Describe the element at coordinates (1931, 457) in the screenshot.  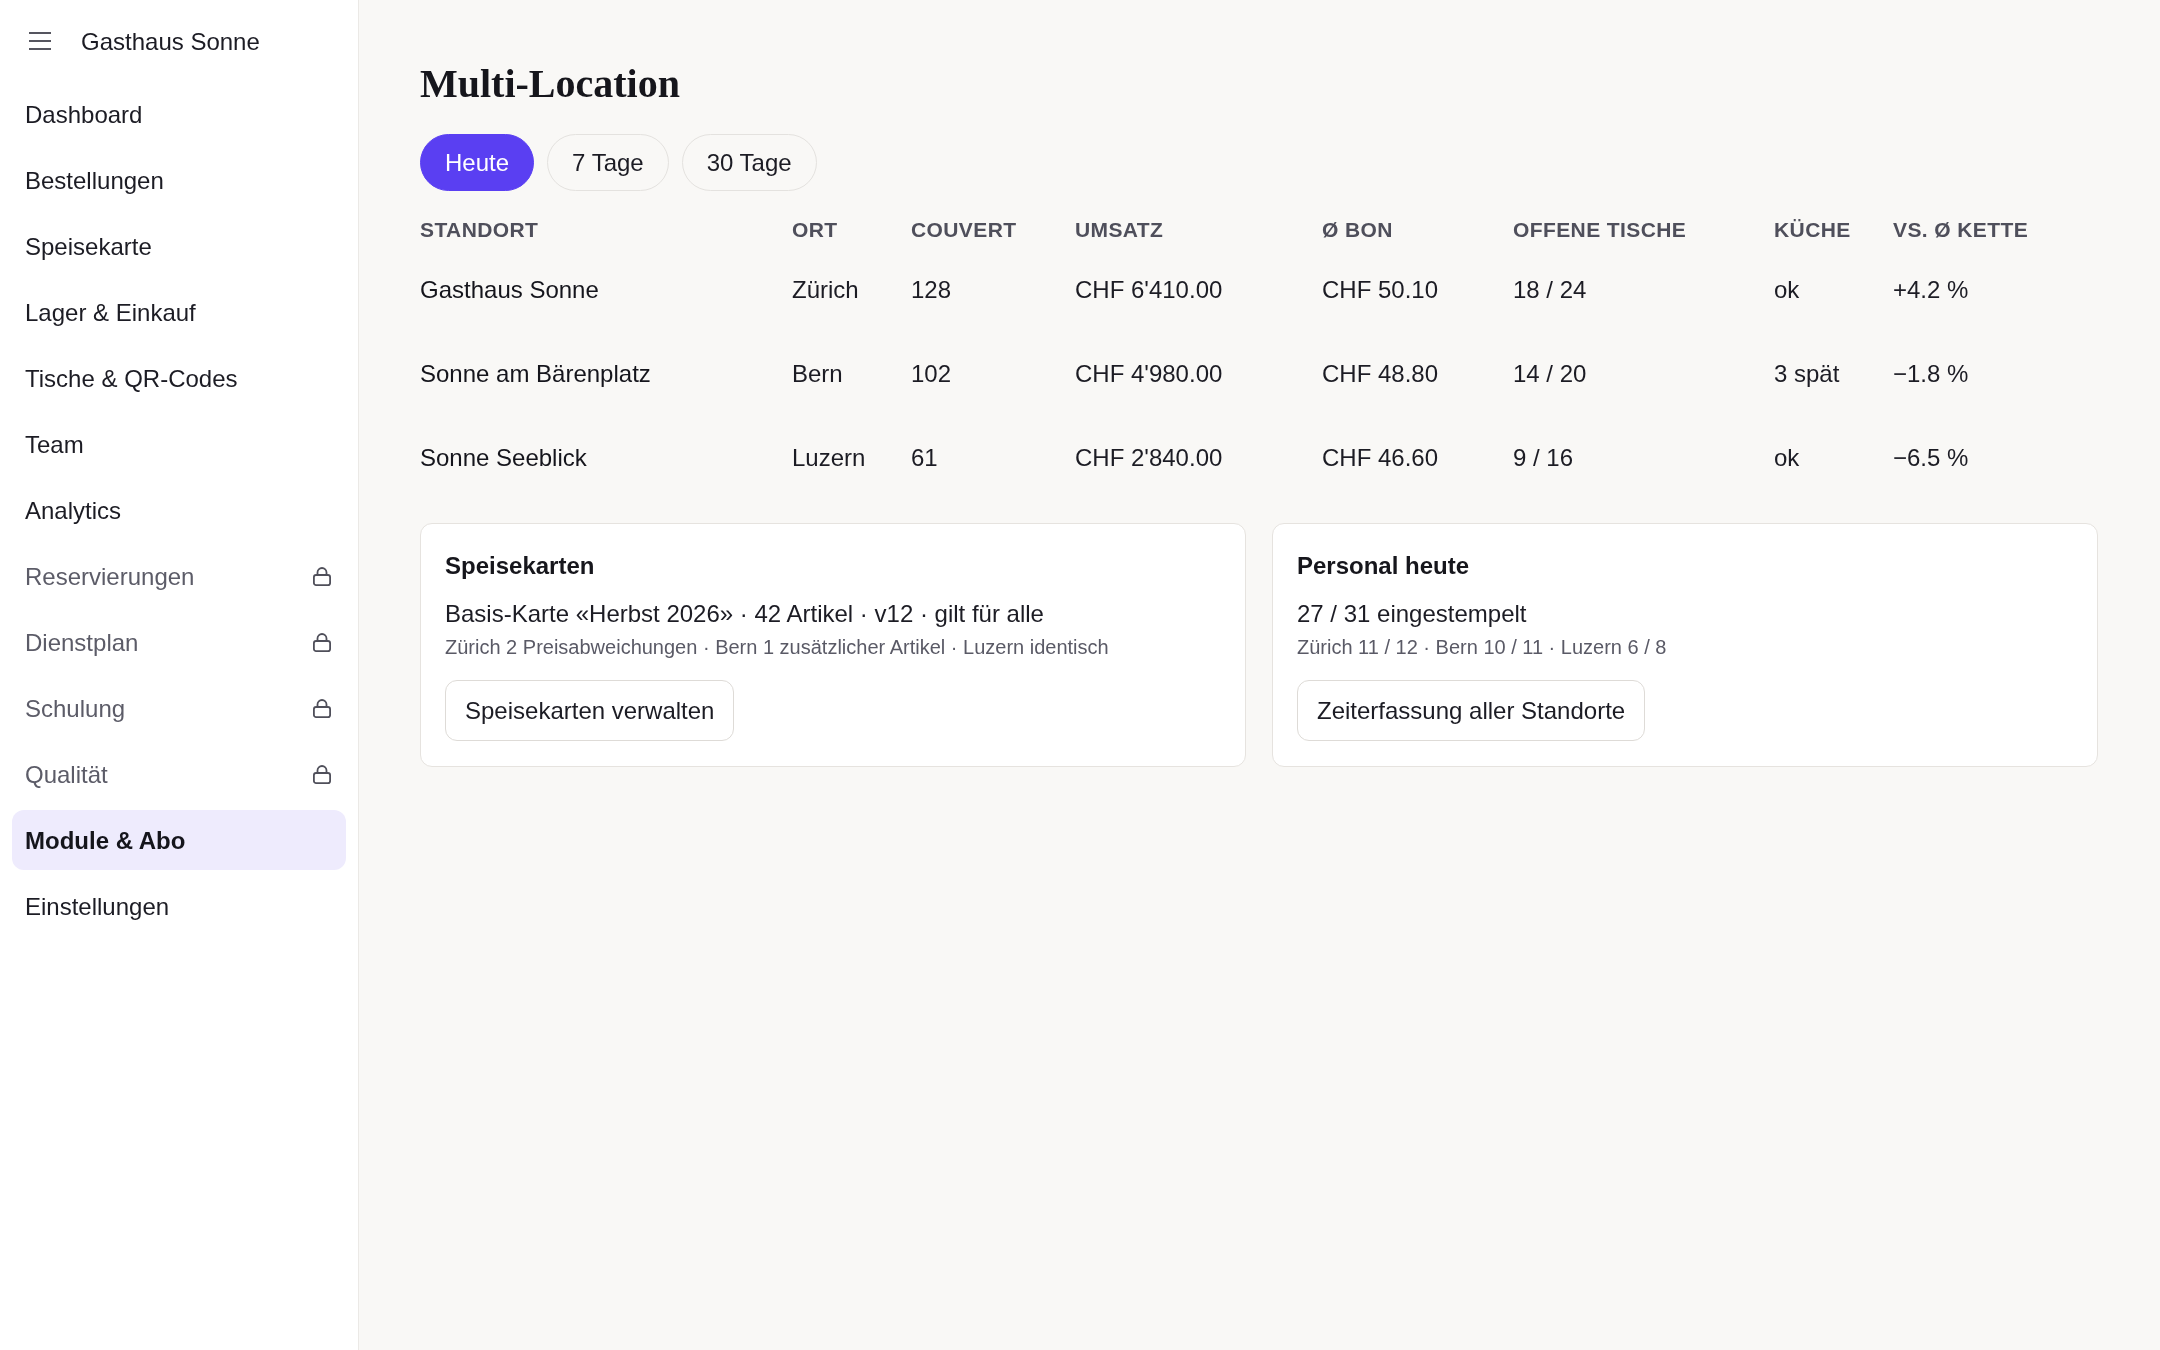
I see `table-cell: −6.5 %` at that location.